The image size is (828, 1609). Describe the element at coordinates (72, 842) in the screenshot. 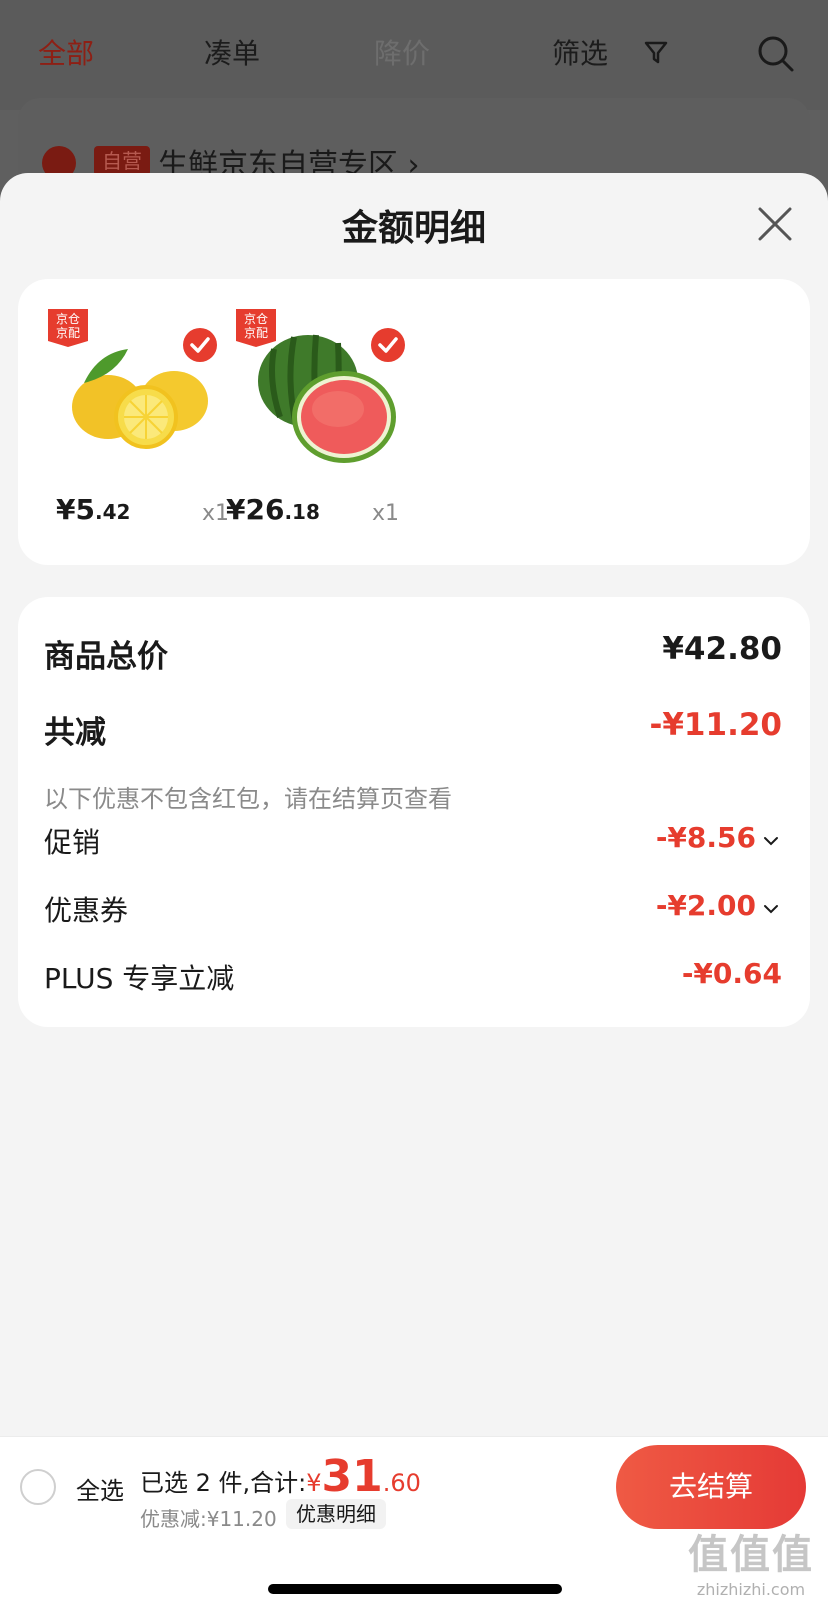

I see `promotion-label: 促销` at that location.